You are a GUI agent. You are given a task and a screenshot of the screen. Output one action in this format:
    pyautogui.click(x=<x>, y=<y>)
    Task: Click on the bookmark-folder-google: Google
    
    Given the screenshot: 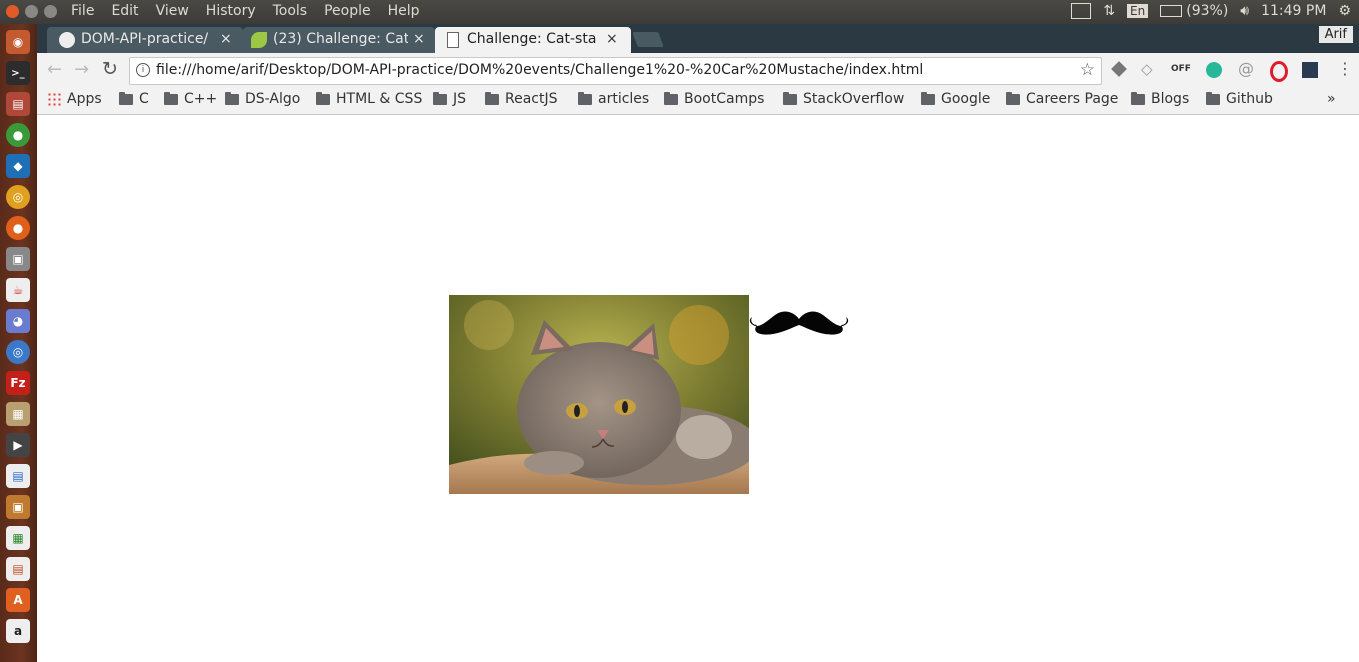 What is the action you would take?
    pyautogui.click(x=955, y=99)
    